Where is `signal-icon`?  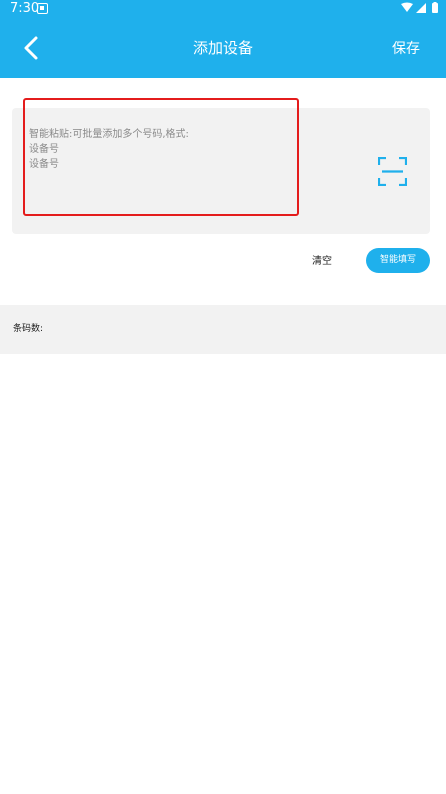
signal-icon is located at coordinates (421, 8).